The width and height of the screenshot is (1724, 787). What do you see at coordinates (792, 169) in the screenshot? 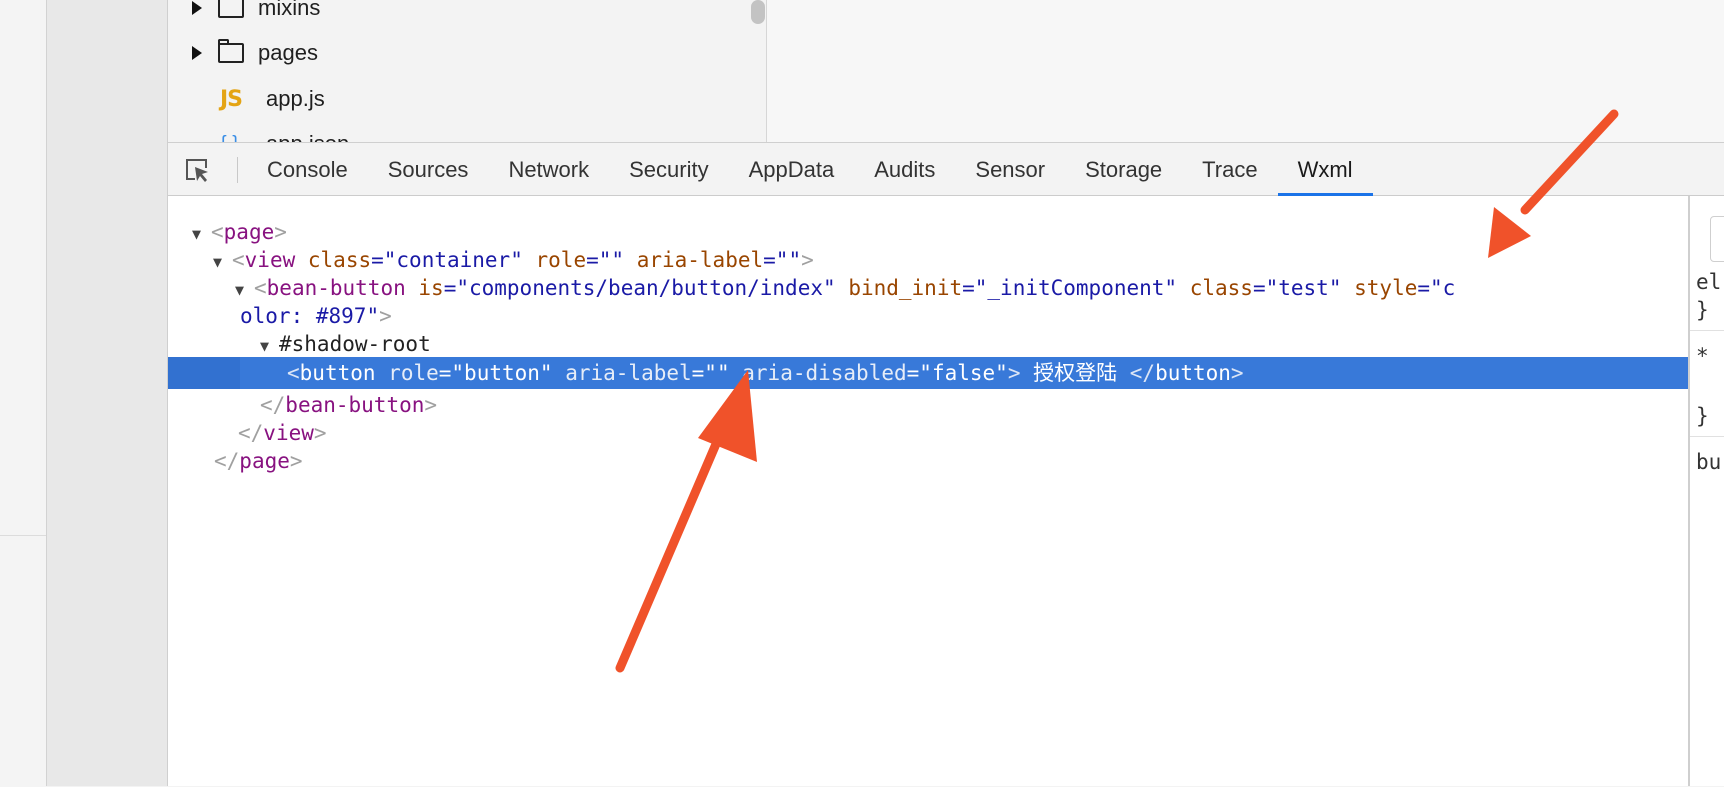
I see `tab-appdata: AppData` at bounding box center [792, 169].